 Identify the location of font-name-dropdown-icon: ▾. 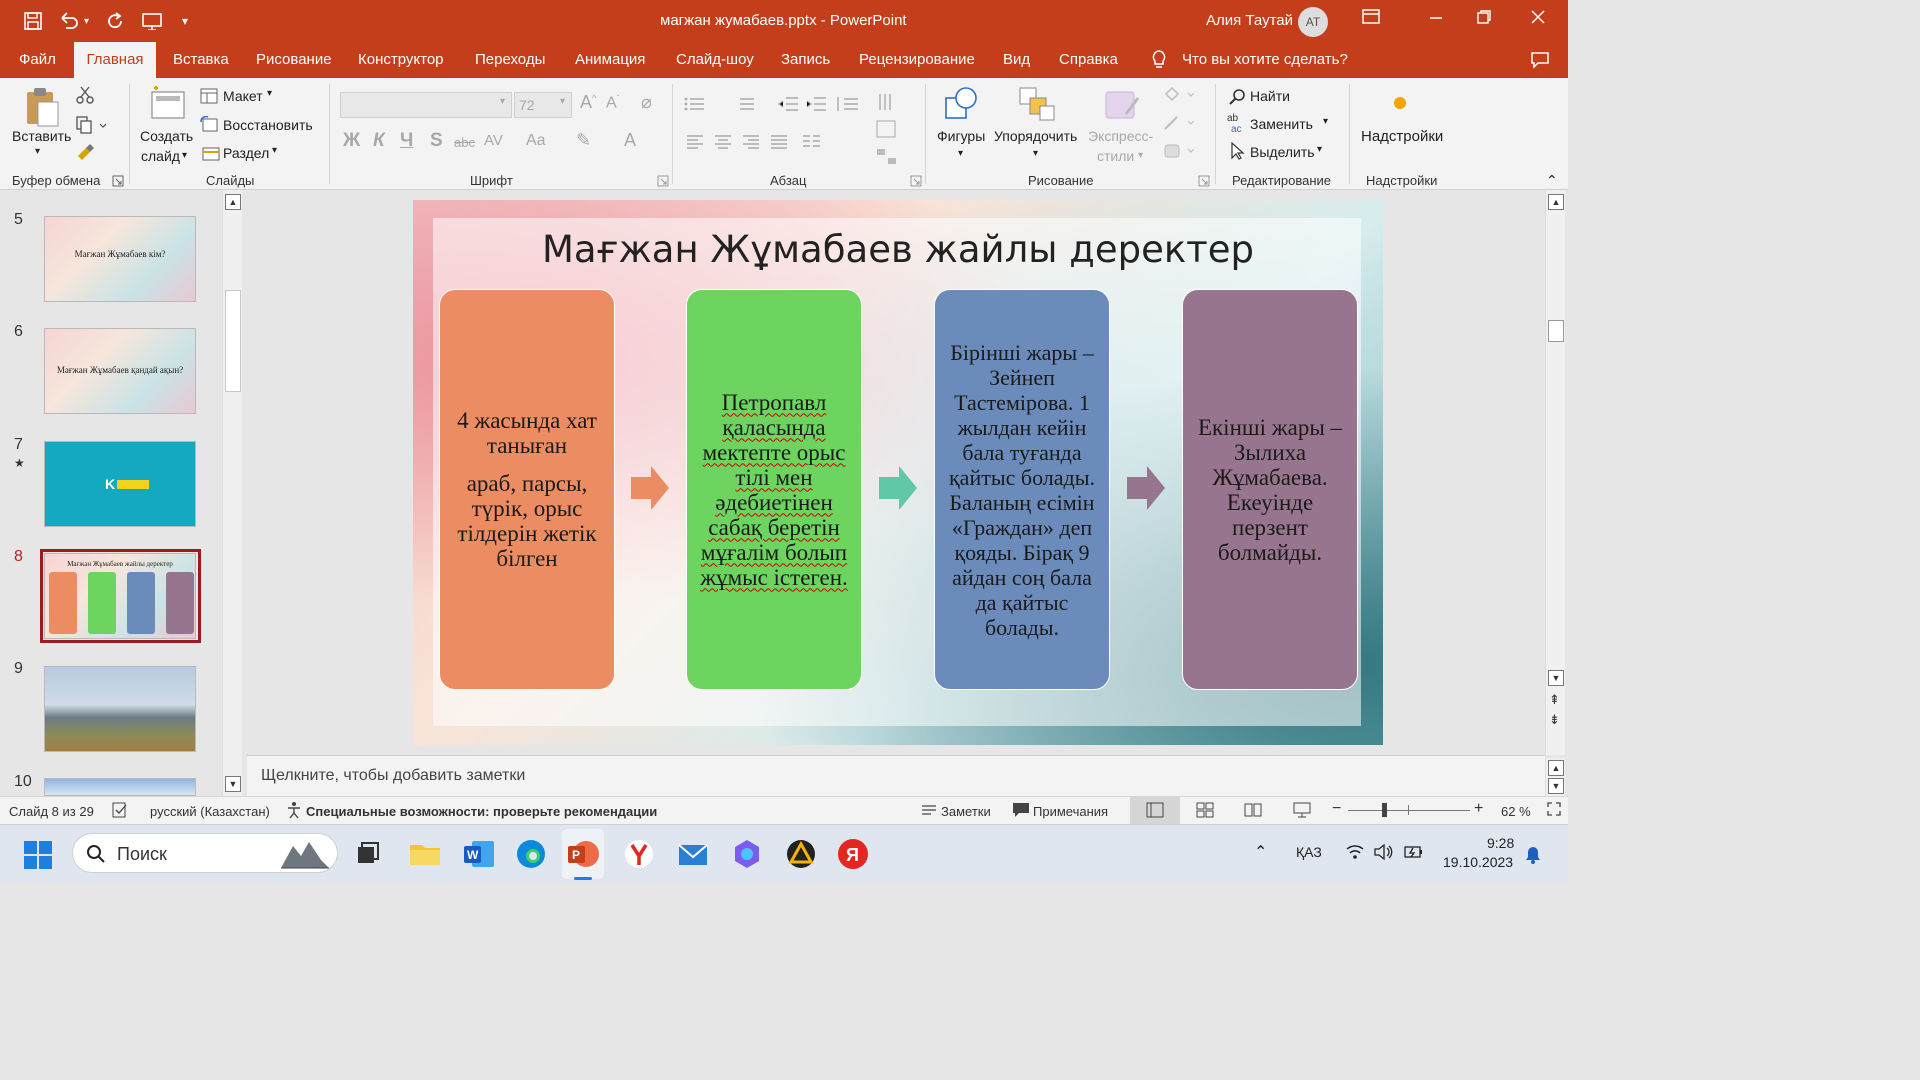
(502, 101).